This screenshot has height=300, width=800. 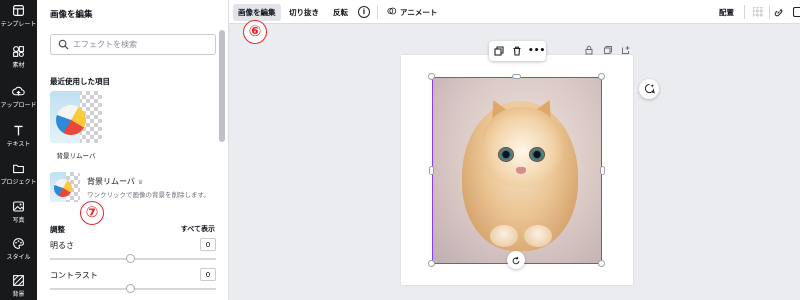 What do you see at coordinates (340, 12) in the screenshot?
I see `flip-button: 反転` at bounding box center [340, 12].